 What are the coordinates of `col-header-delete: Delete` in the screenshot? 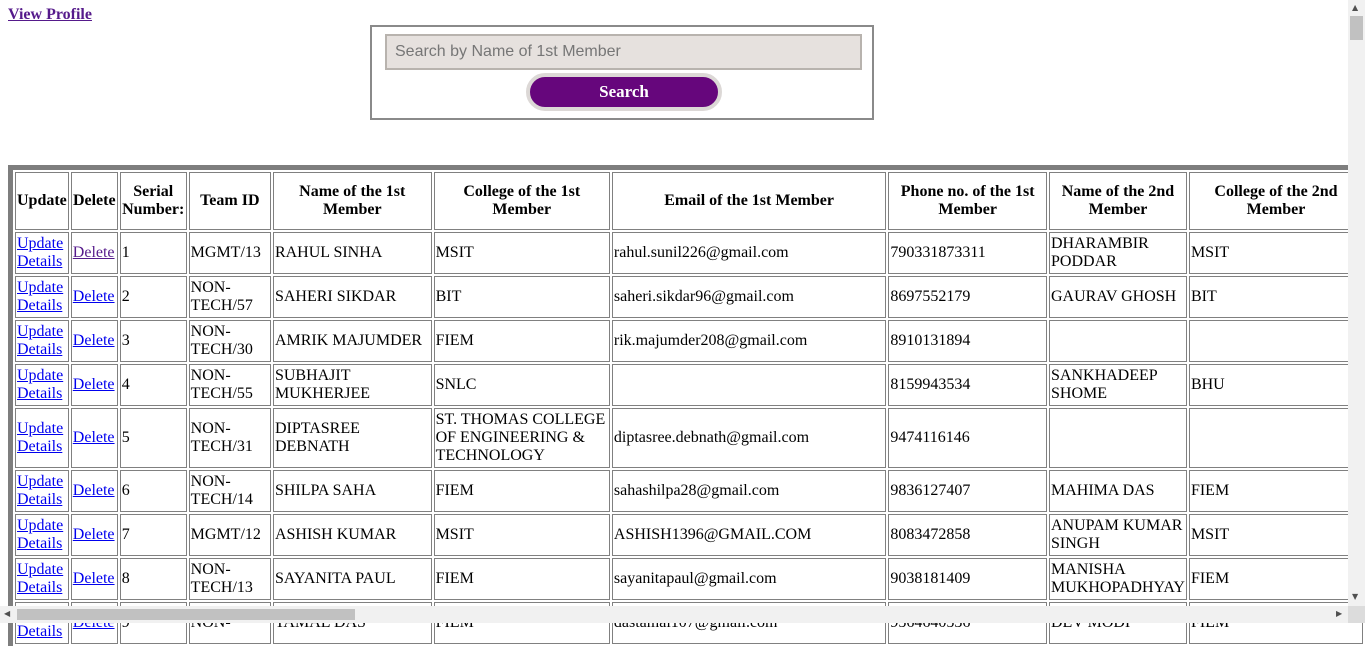 It's located at (94, 201).